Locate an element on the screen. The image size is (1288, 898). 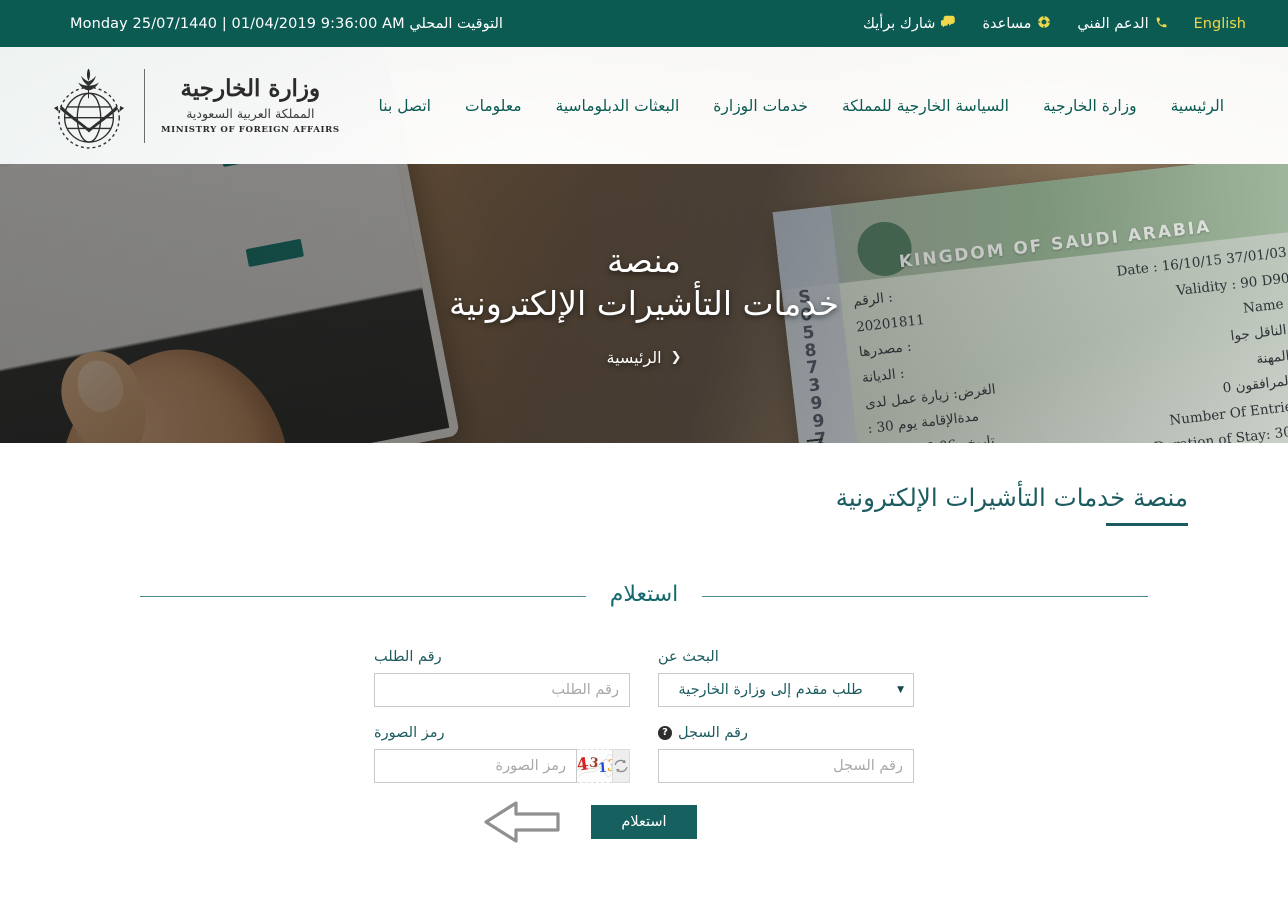
topbar-links: English الدعم الفني مساعدة شارك برأيك is located at coordinates (1061, 23).